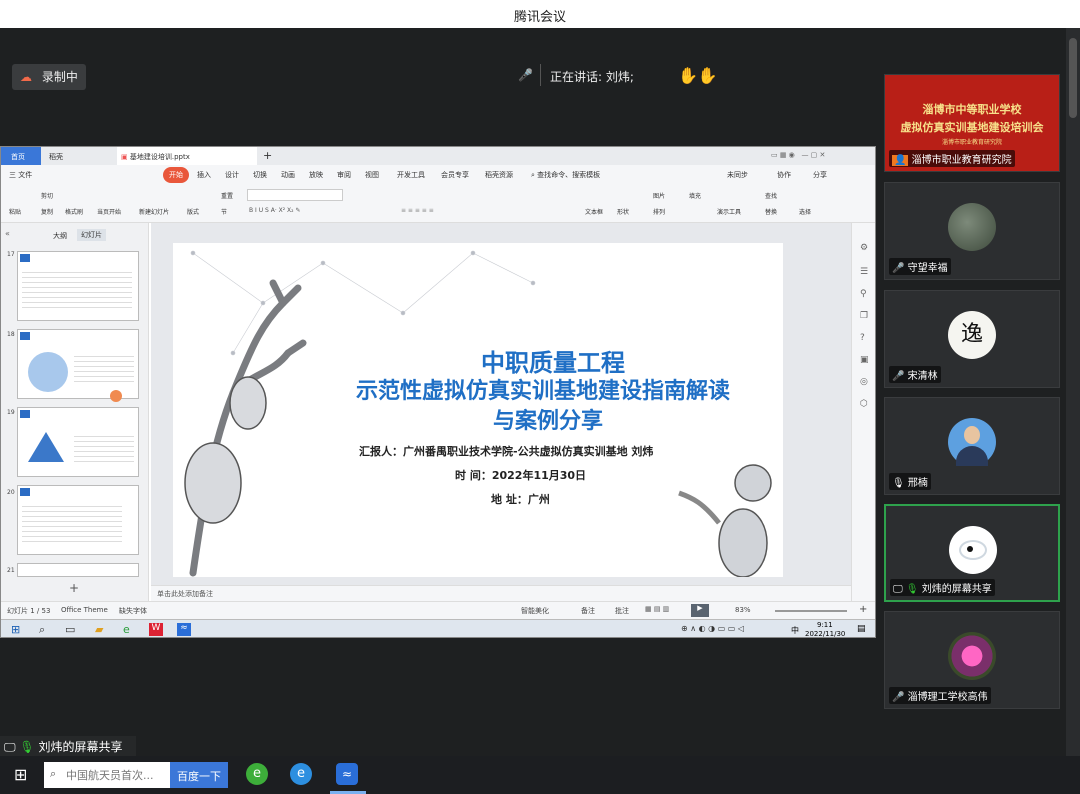 This screenshot has width=1080, height=794. I want to click on sync-status: 未同步, so click(737, 175).